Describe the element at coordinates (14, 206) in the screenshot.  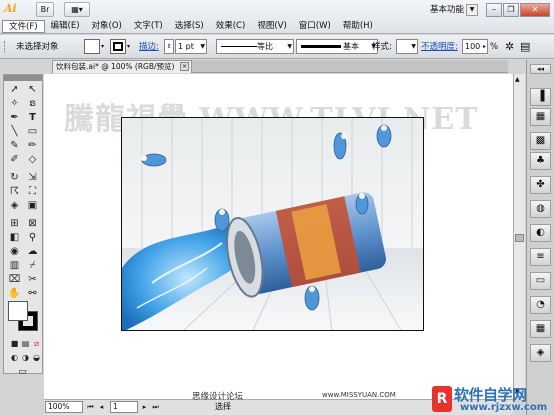
I see `shape-builder-tool-icon: ◈` at that location.